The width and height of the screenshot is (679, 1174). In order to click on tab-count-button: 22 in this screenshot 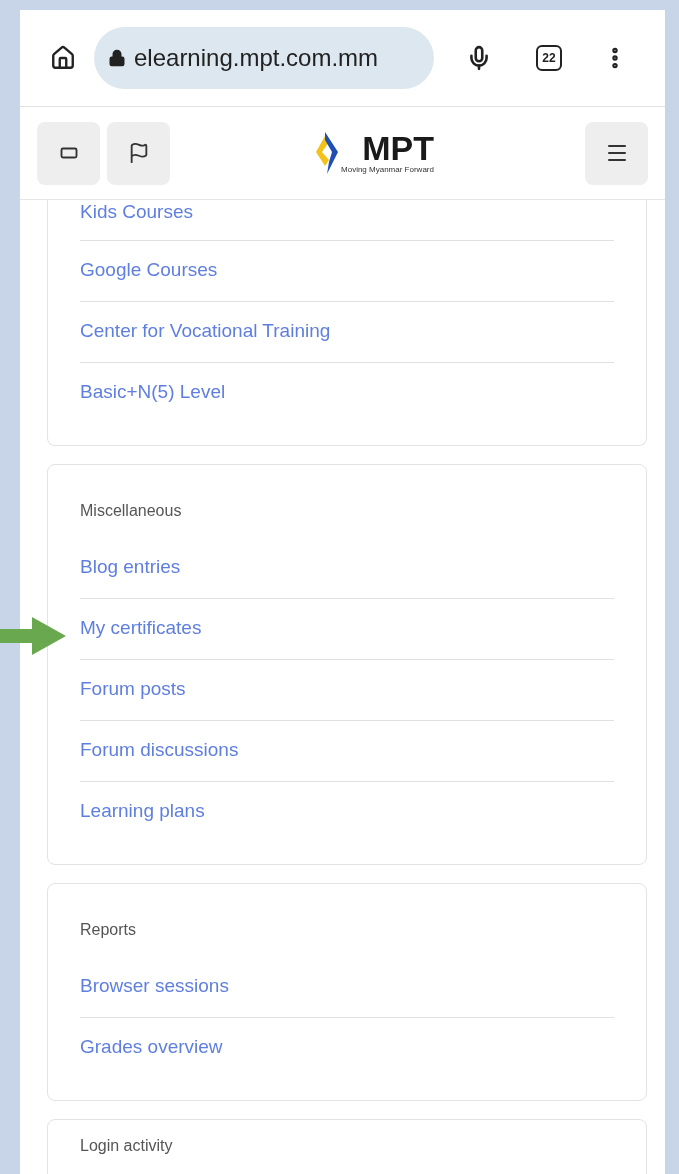, I will do `click(549, 58)`.